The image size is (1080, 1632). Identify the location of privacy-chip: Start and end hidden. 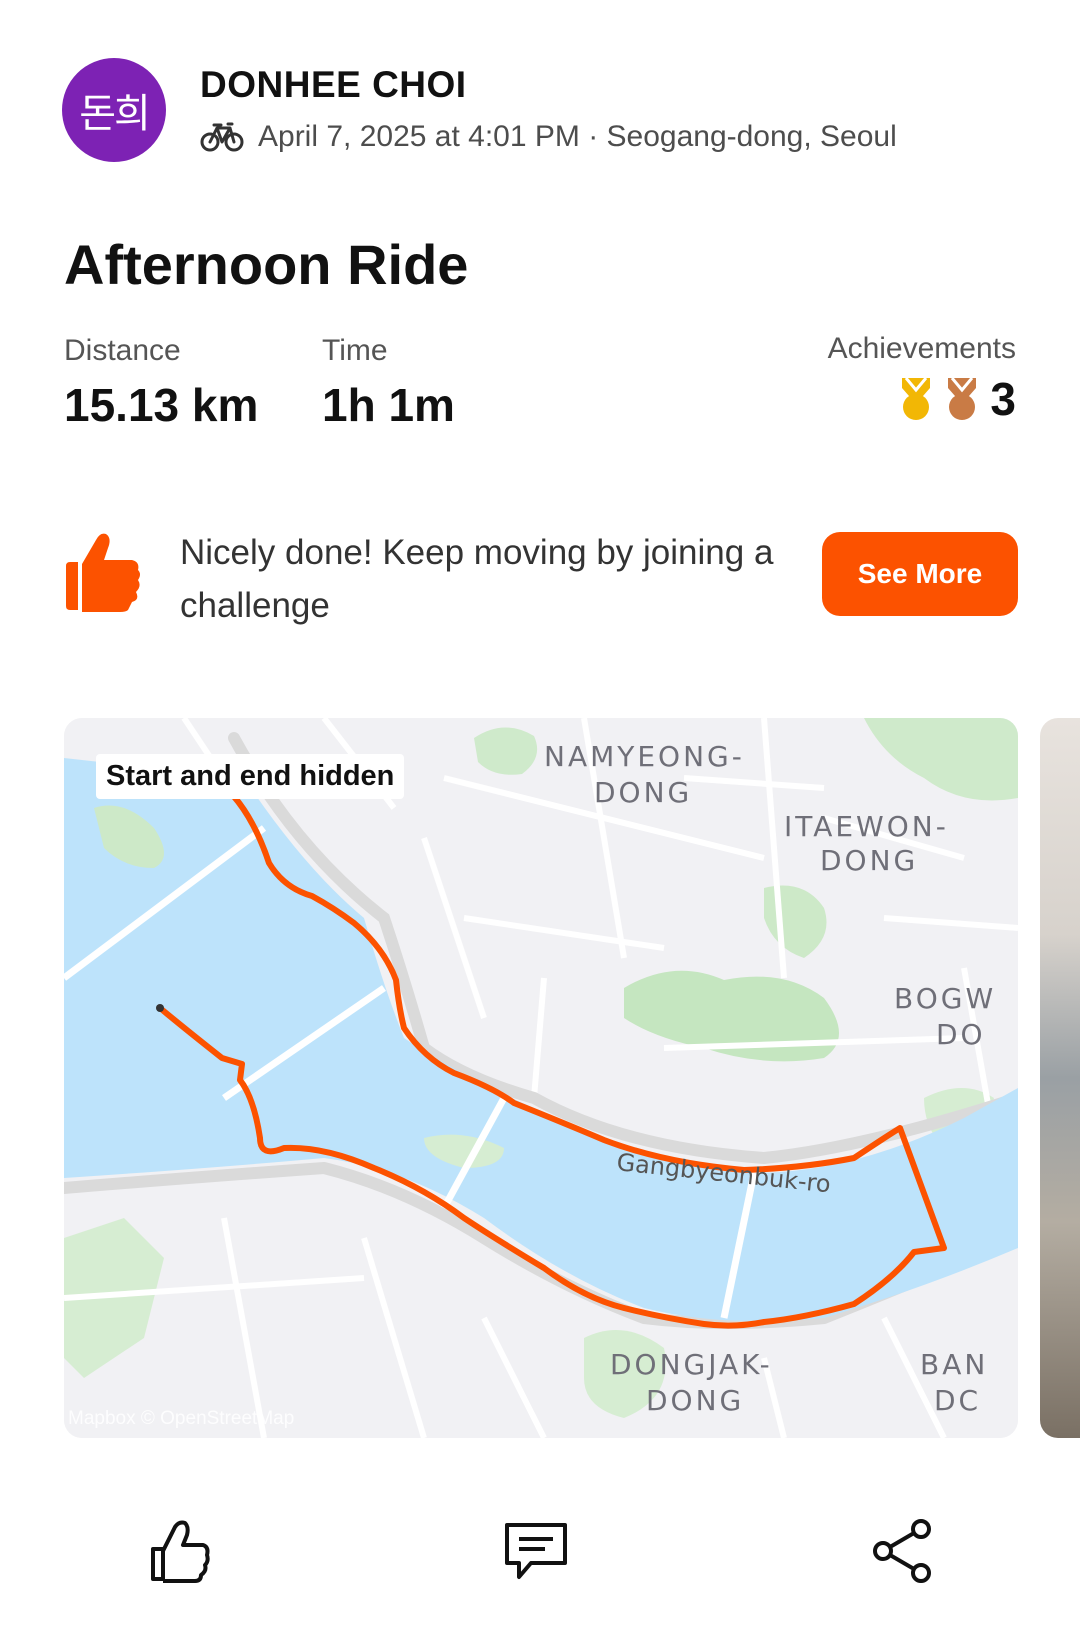
(250, 776).